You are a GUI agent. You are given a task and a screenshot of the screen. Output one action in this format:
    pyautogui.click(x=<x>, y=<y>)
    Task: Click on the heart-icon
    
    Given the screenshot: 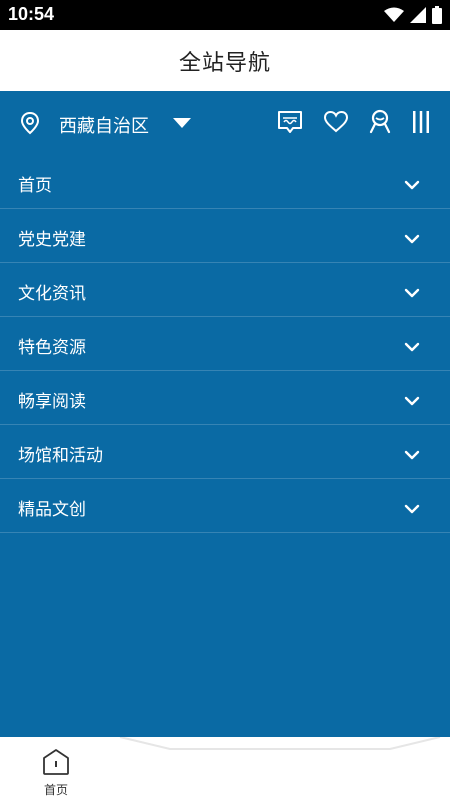 What is the action you would take?
    pyautogui.click(x=336, y=124)
    